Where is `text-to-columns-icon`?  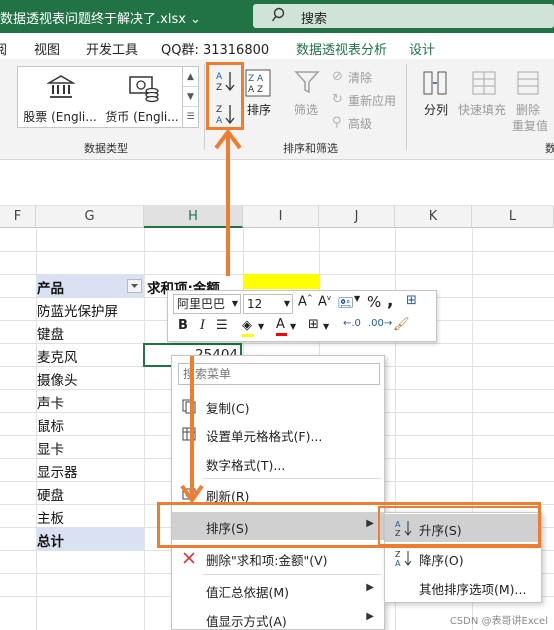
text-to-columns-icon is located at coordinates (435, 83).